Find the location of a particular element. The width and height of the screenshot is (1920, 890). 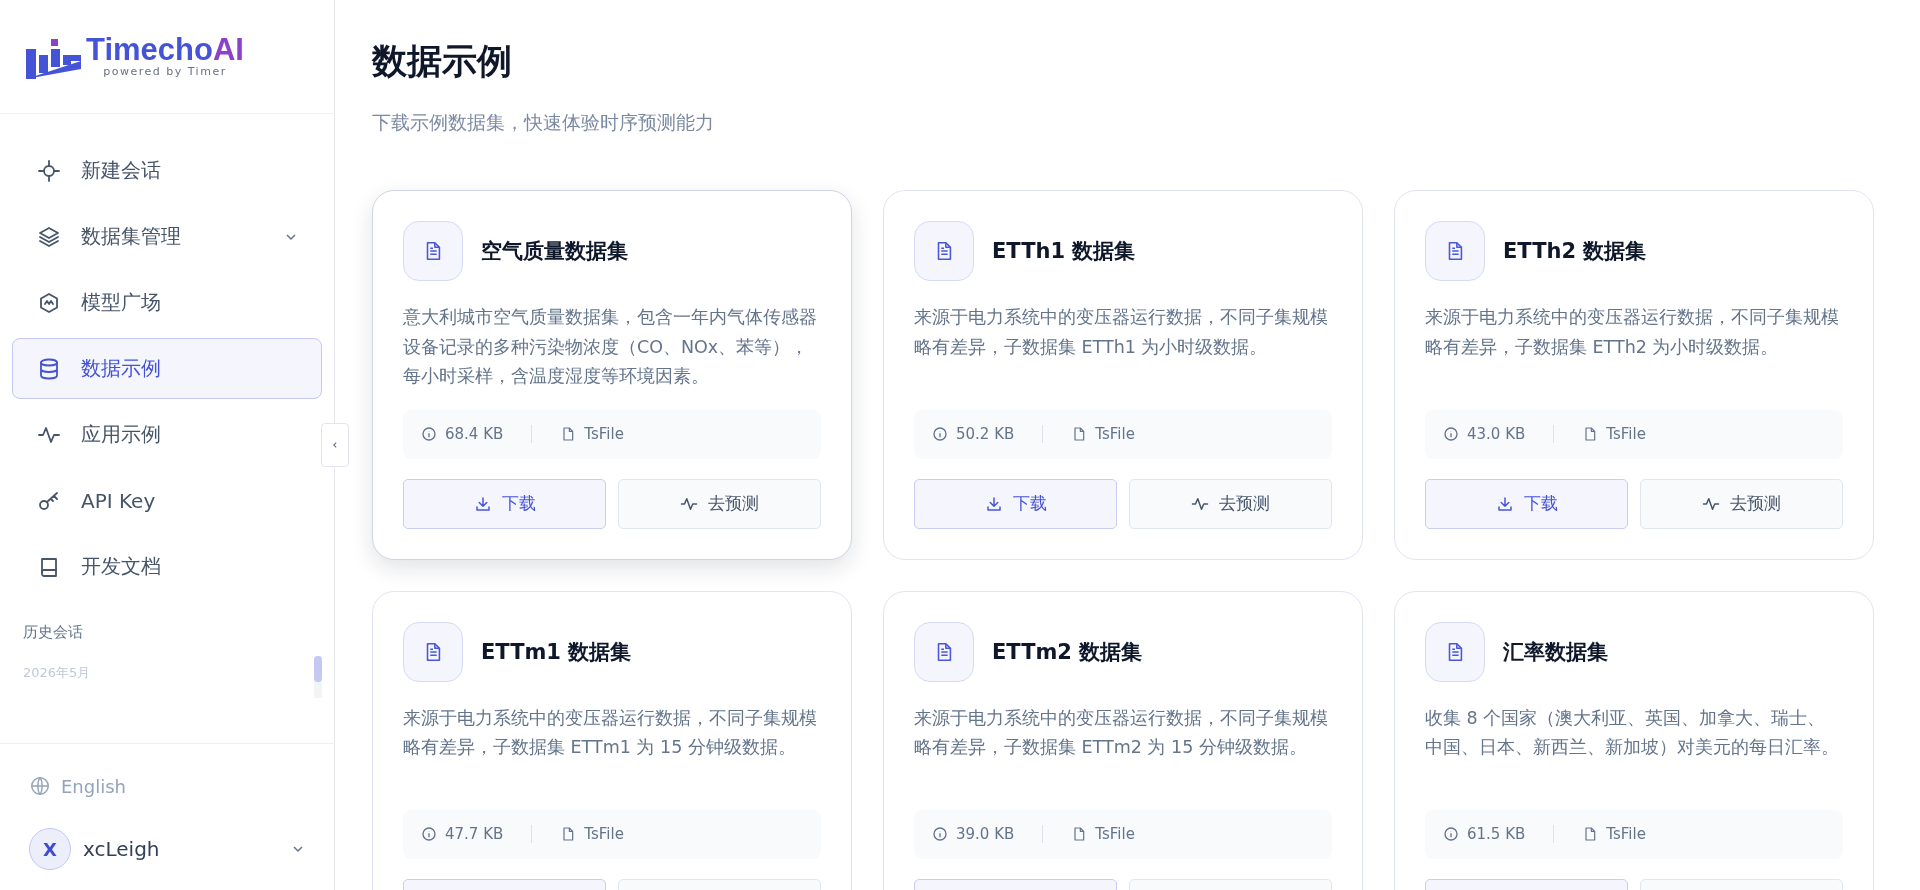

collapse-sidebar-button is located at coordinates (335, 445).